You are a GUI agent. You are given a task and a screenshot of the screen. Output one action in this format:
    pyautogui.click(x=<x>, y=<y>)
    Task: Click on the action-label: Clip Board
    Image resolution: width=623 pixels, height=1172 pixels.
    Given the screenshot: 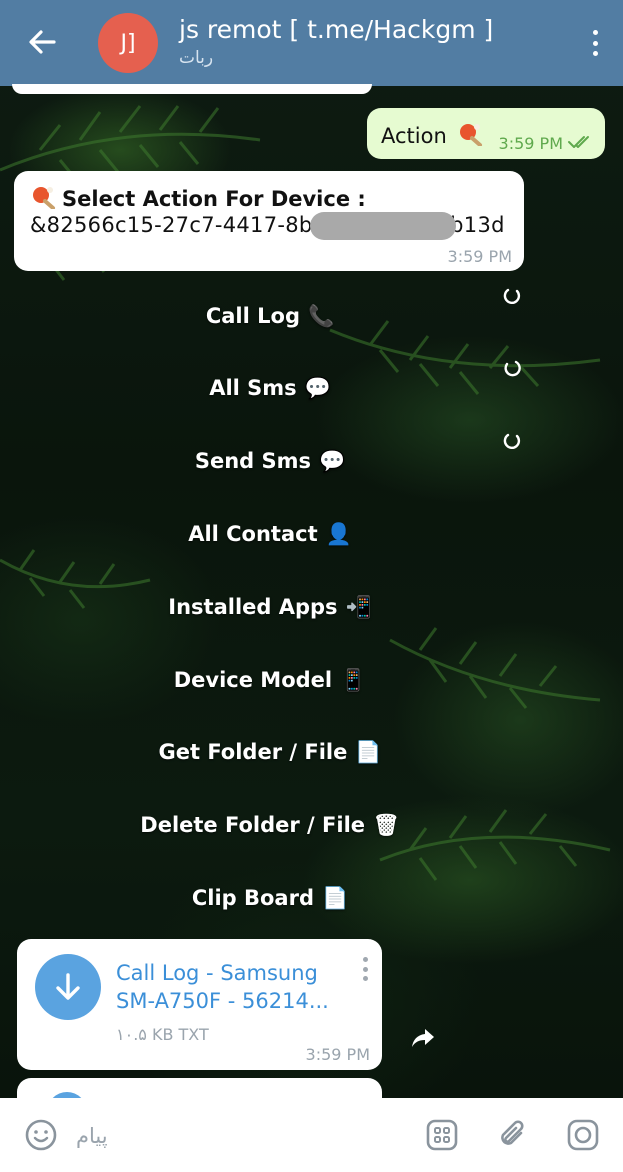 What is the action you would take?
    pyautogui.click(x=252, y=898)
    